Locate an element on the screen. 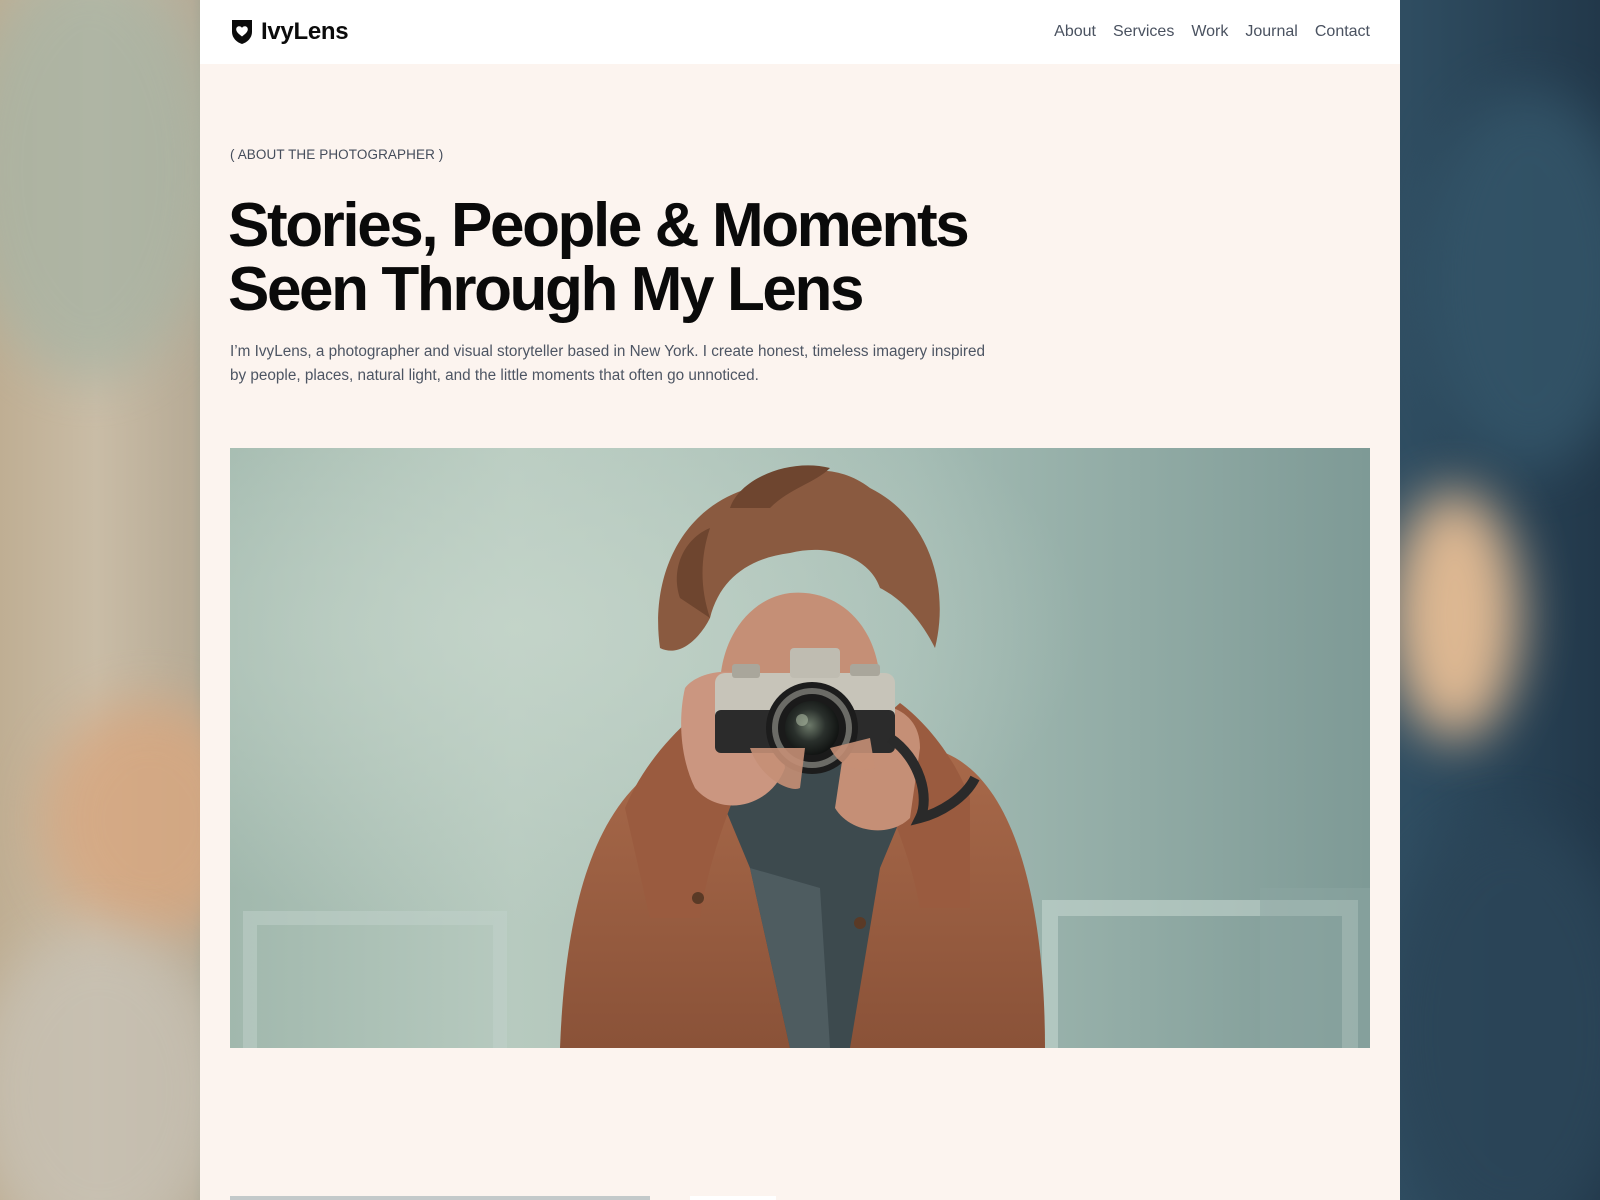 This screenshot has height=1200, width=1600. hero-title-line-2: Seen Through My Lens is located at coordinates (546, 289).